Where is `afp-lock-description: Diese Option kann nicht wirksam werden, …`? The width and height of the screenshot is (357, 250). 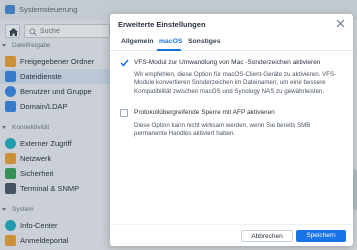
afp-lock-description: Diese Option kann nicht wirksam werden, … is located at coordinates (222, 130).